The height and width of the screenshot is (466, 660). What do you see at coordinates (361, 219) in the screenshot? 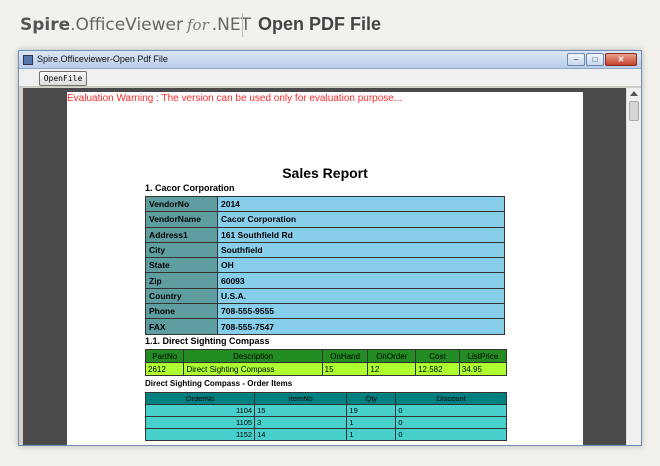
I see `vendor-field-value: Cacor Corporation` at bounding box center [361, 219].